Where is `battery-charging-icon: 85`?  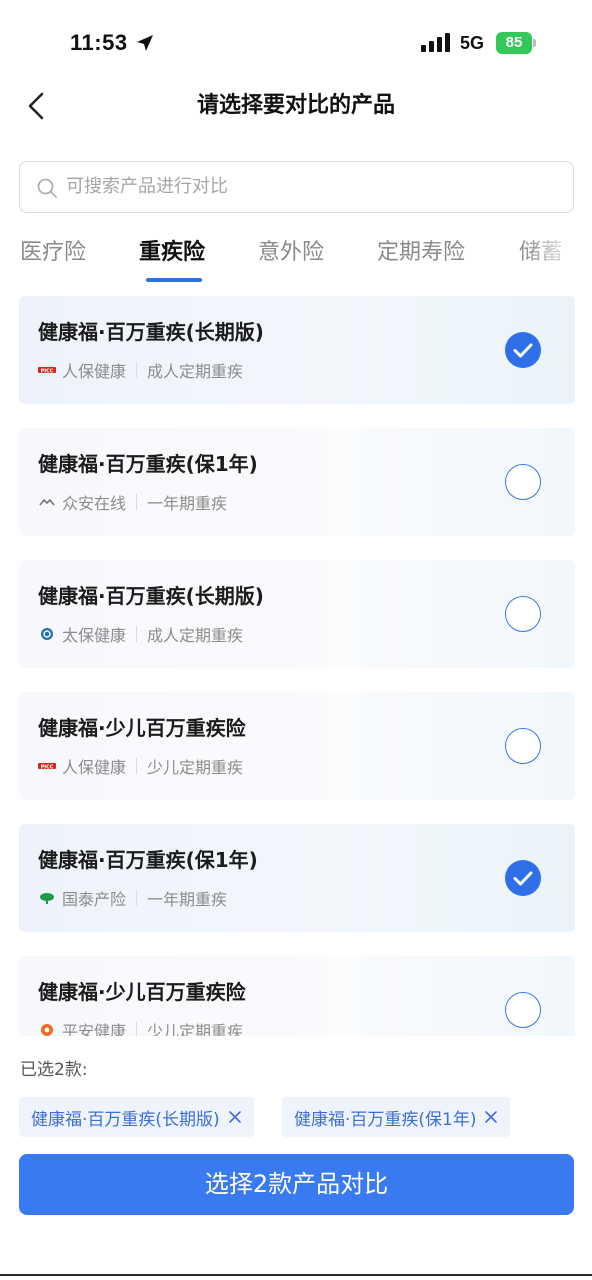
battery-charging-icon: 85 is located at coordinates (516, 43).